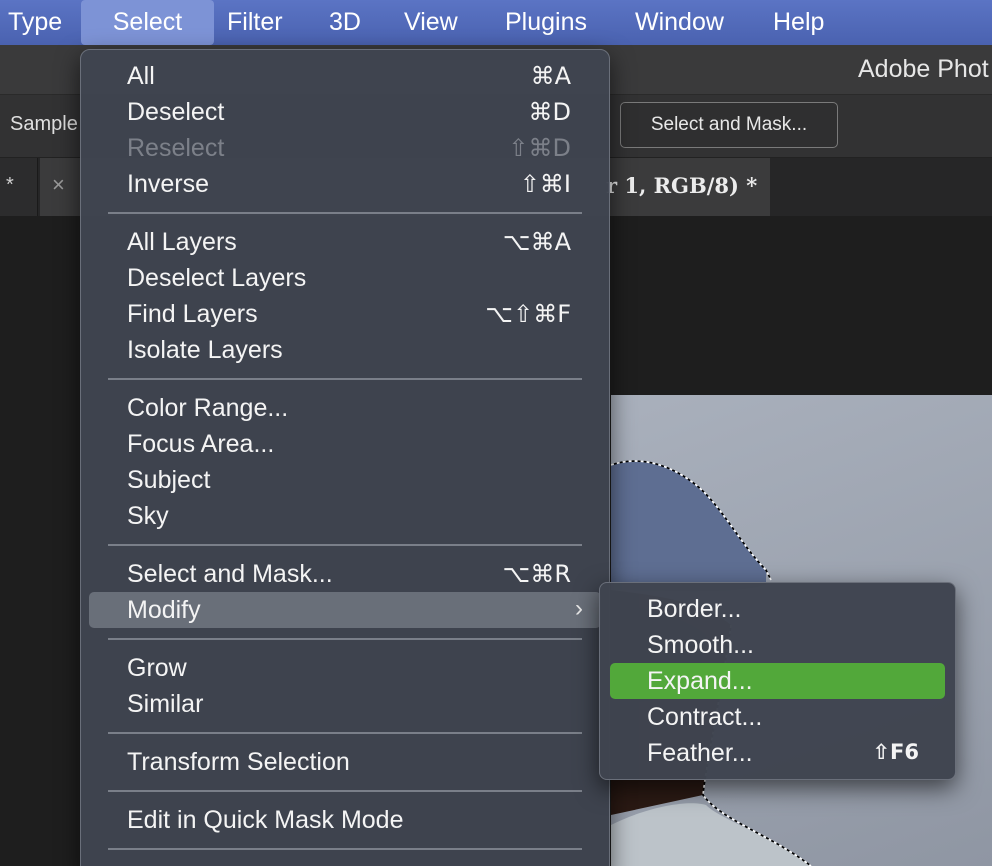  I want to click on menu-item-label: Reselect, so click(176, 148).